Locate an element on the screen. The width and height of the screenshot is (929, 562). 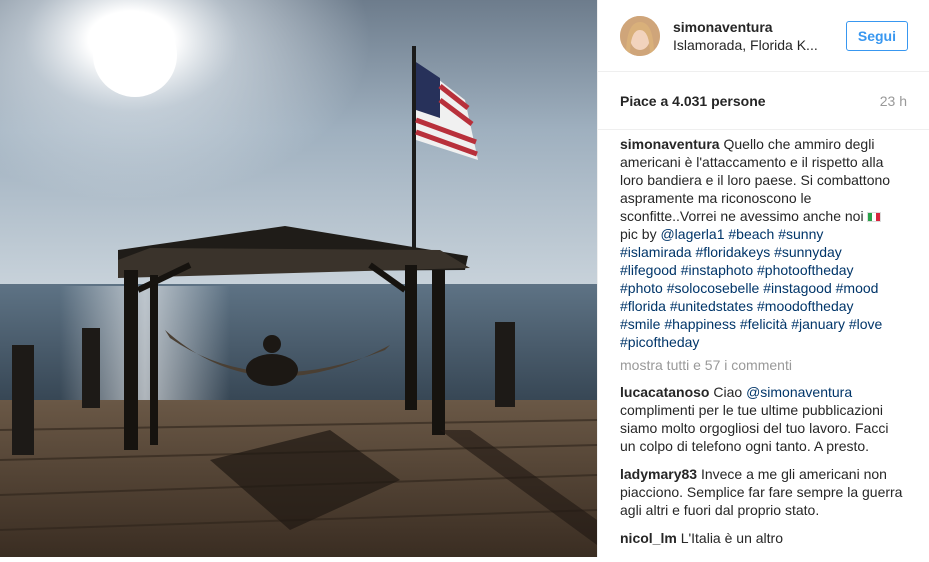
hashtag: #happiness is located at coordinates (700, 324).